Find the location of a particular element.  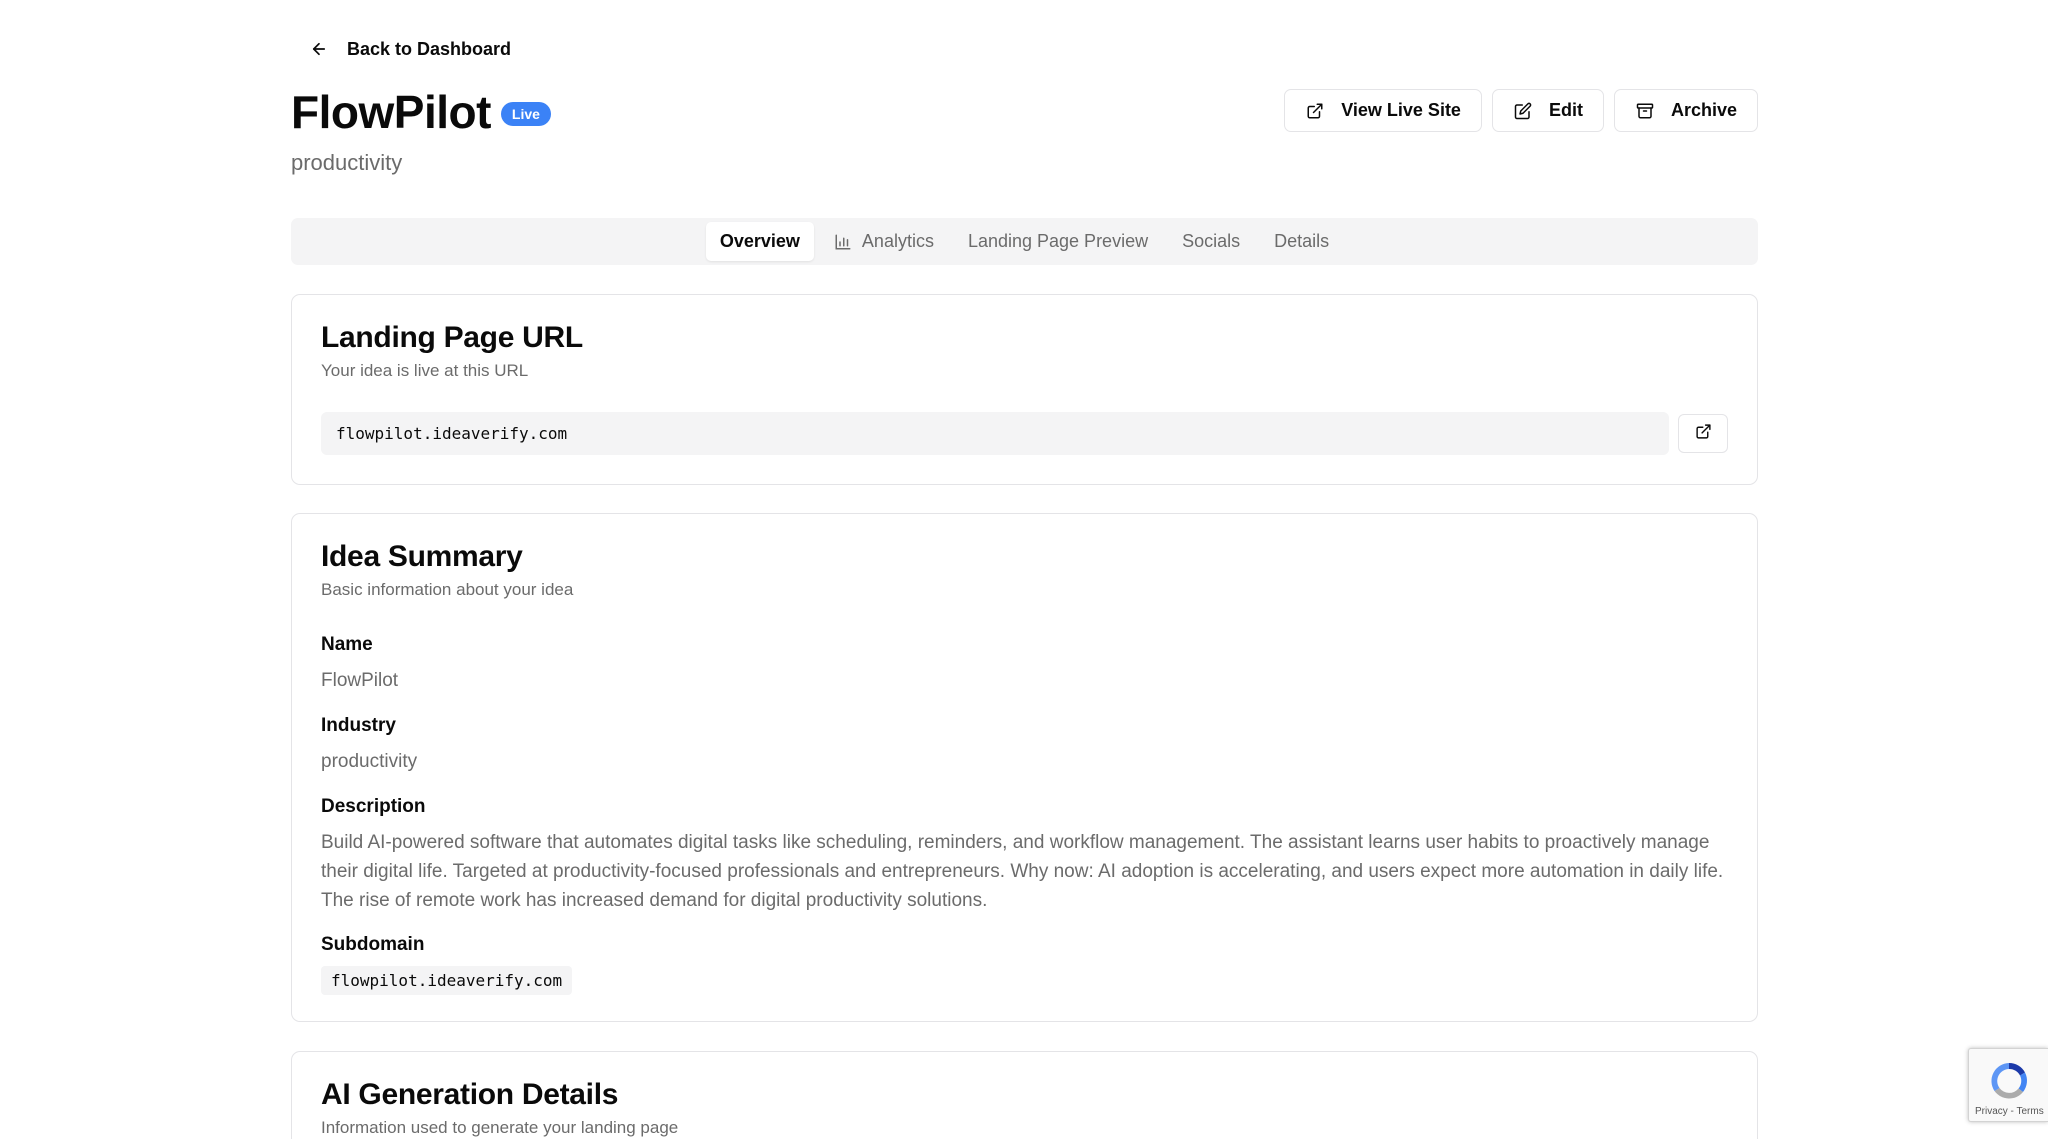

industry-field: Industry productivity is located at coordinates (1024, 745).